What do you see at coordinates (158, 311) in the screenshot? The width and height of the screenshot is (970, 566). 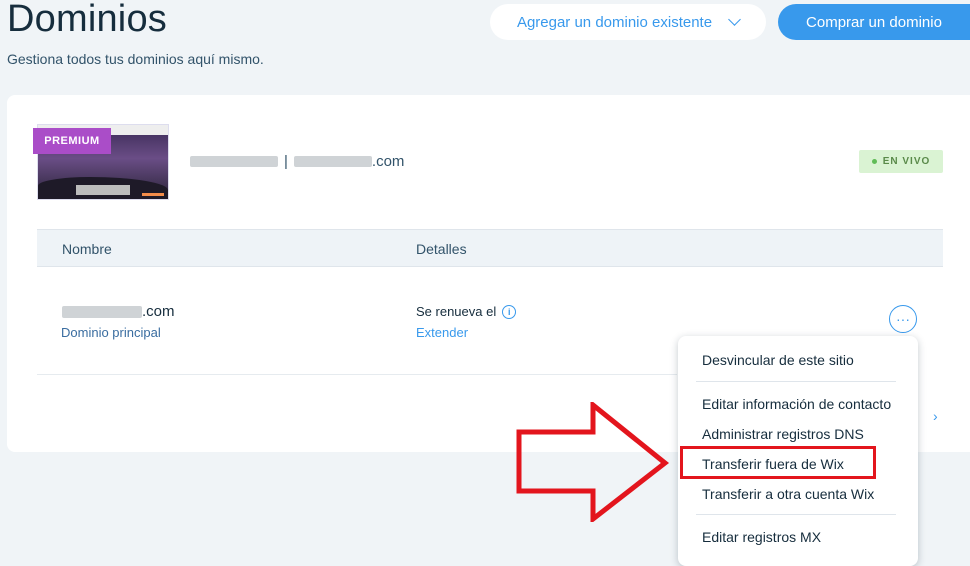 I see `domain-suffix: .com` at bounding box center [158, 311].